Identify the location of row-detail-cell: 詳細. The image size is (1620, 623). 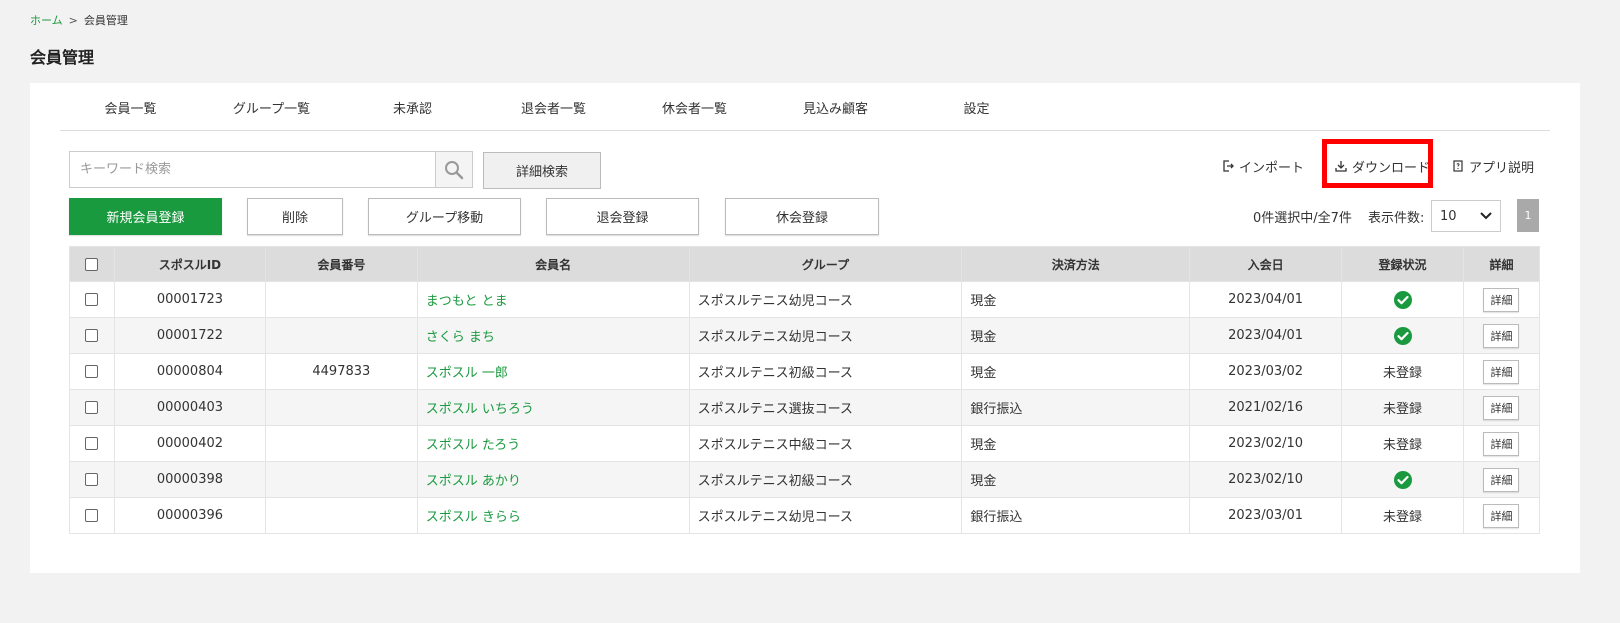
(1501, 299).